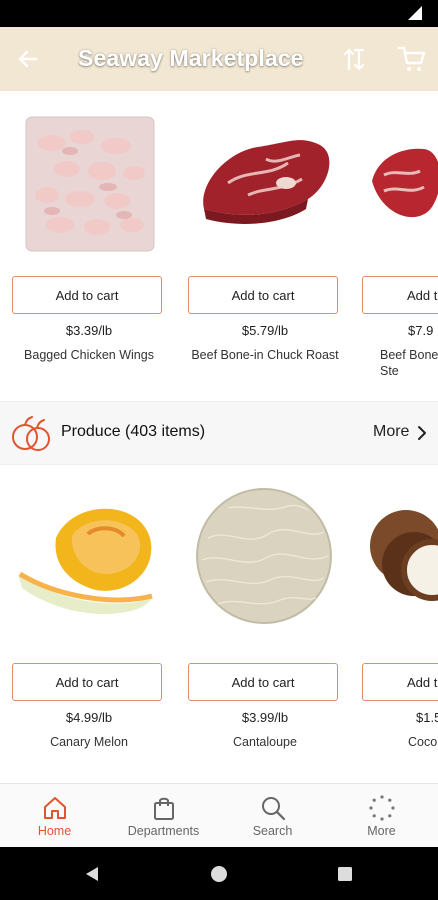  I want to click on product-name: Bagged Chicken Wings, so click(89, 355).